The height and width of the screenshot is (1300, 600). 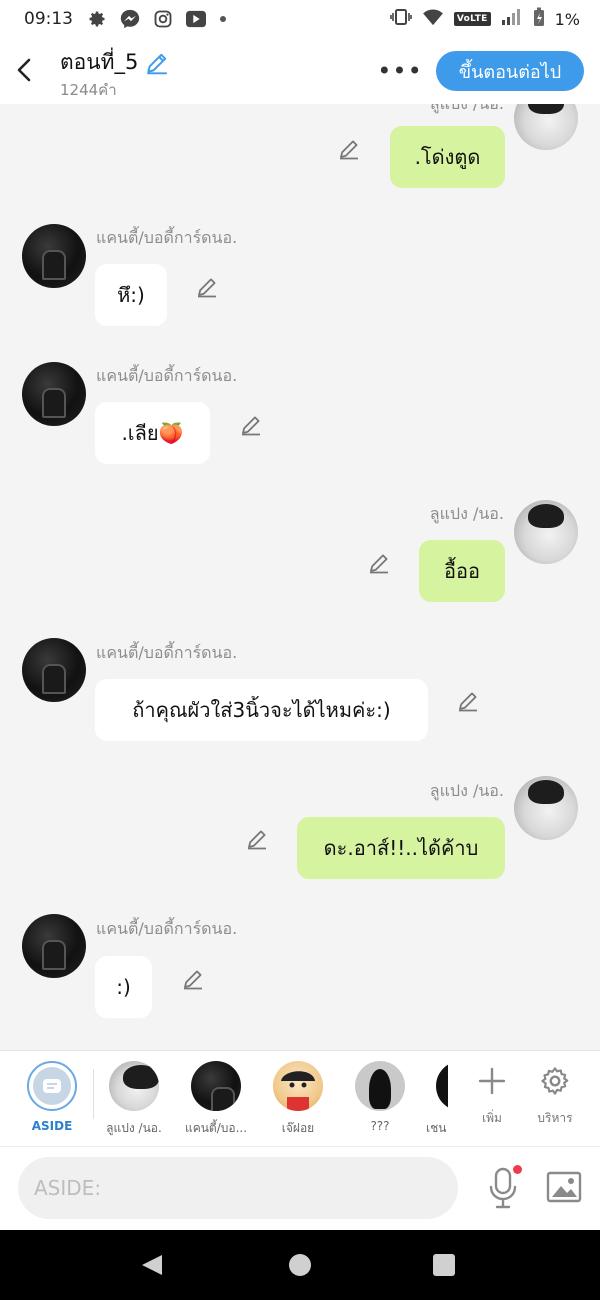 What do you see at coordinates (436, 1128) in the screenshot?
I see `character-label: เชน` at bounding box center [436, 1128].